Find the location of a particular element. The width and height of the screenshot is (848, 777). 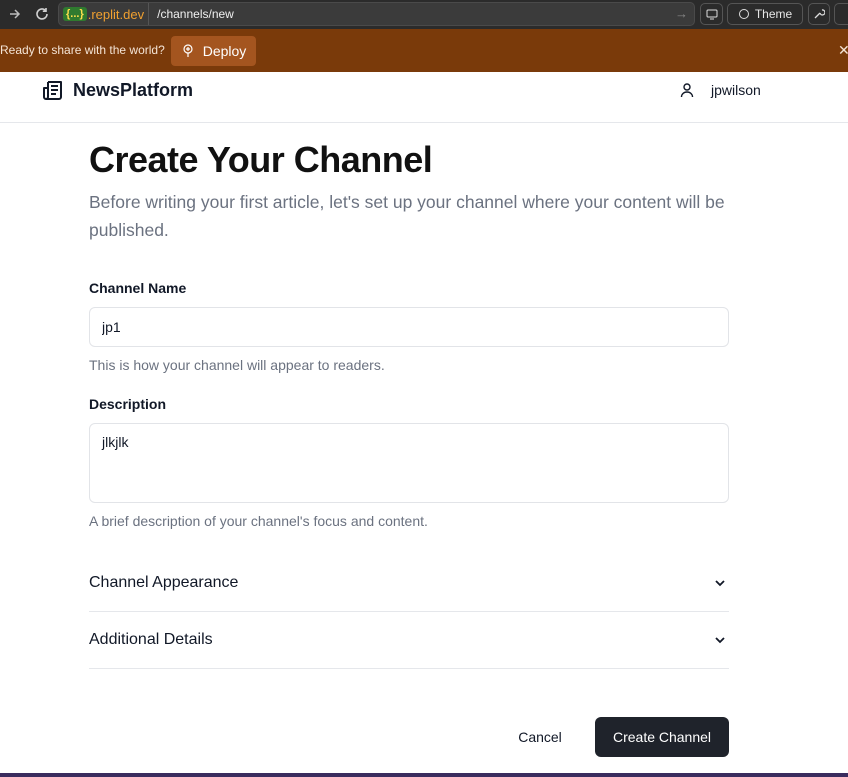

brand-name: NewsPlatform is located at coordinates (133, 90).